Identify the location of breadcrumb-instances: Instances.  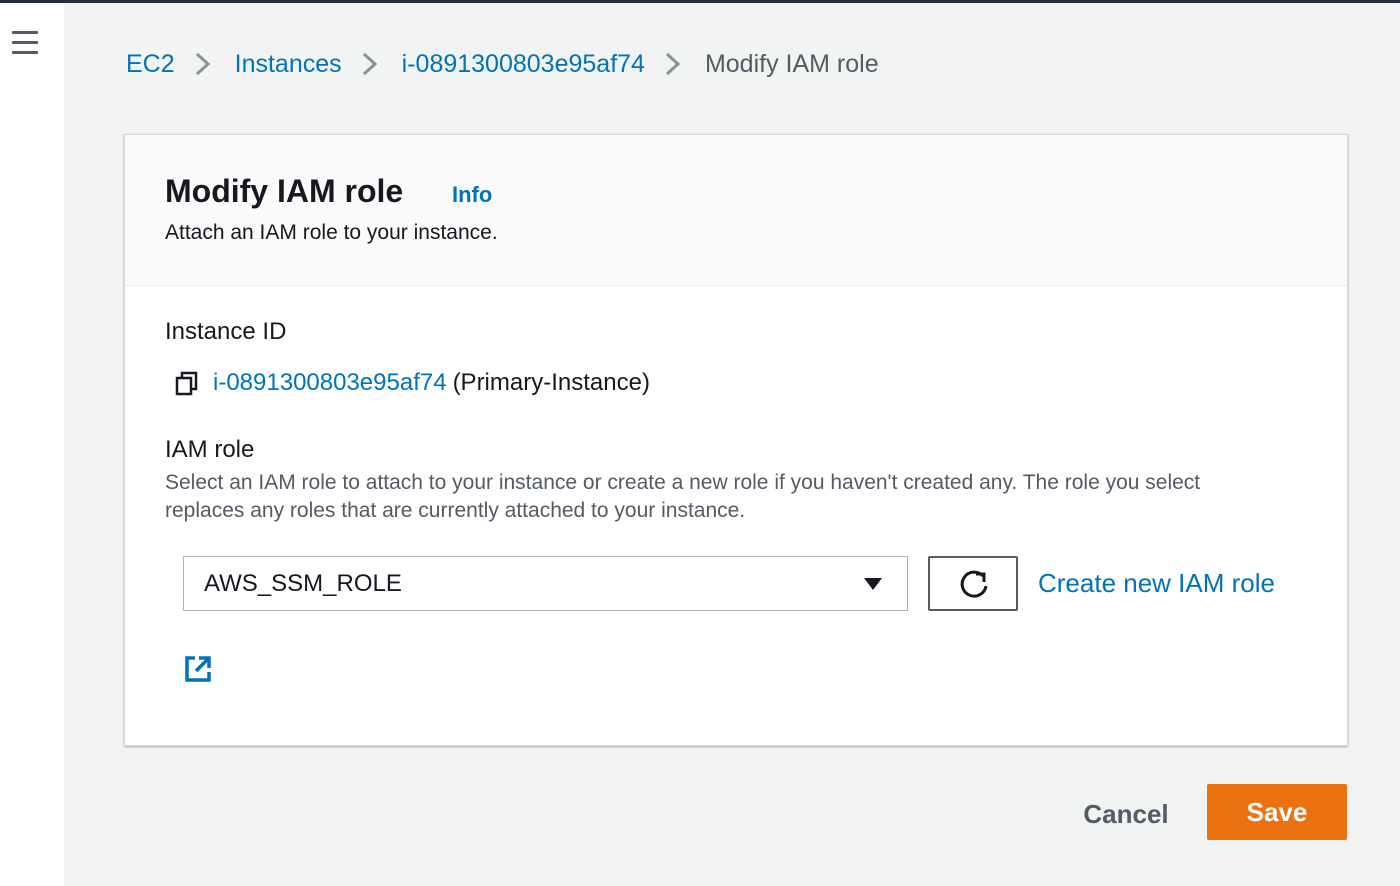
(288, 64).